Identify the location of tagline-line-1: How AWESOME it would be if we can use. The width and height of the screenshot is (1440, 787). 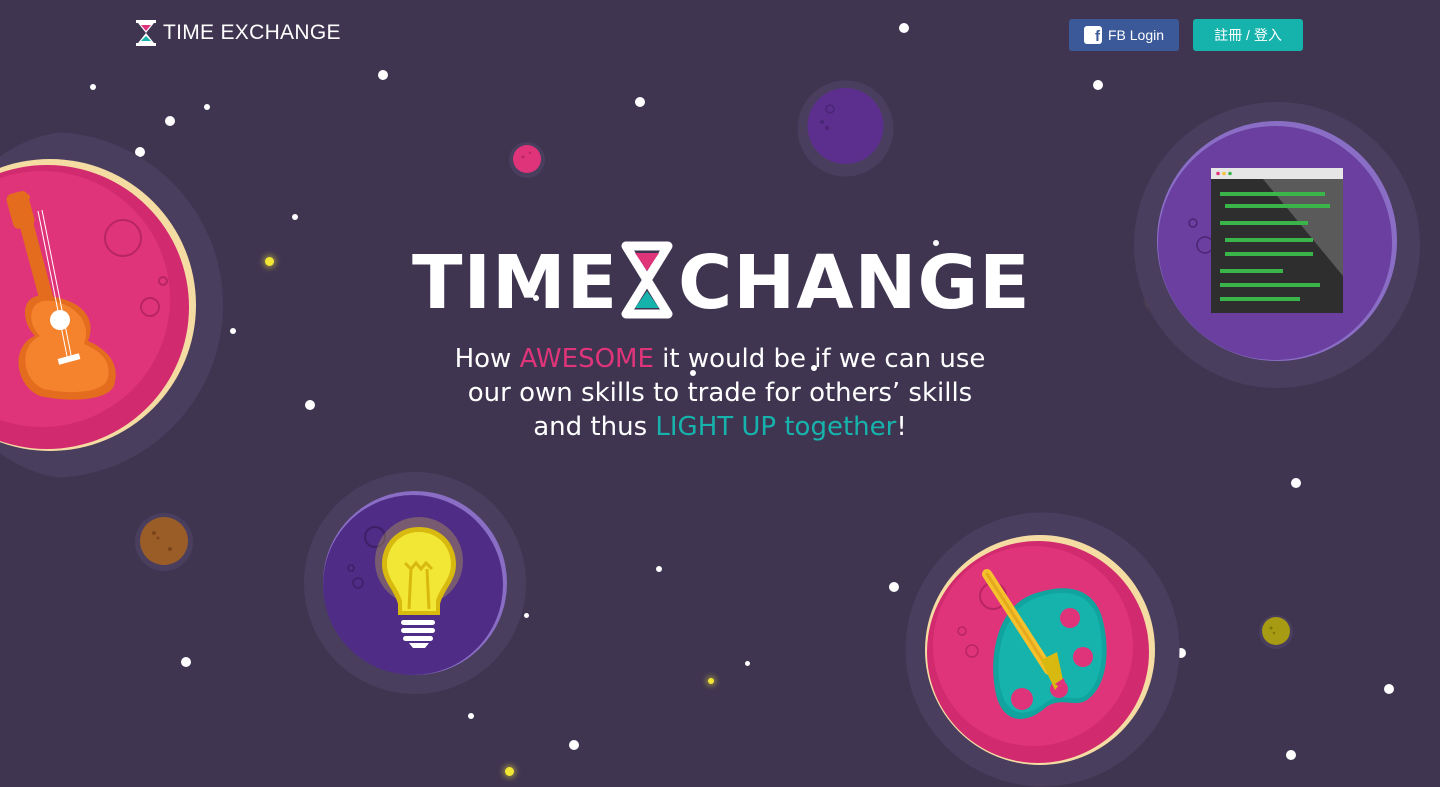
(720, 359).